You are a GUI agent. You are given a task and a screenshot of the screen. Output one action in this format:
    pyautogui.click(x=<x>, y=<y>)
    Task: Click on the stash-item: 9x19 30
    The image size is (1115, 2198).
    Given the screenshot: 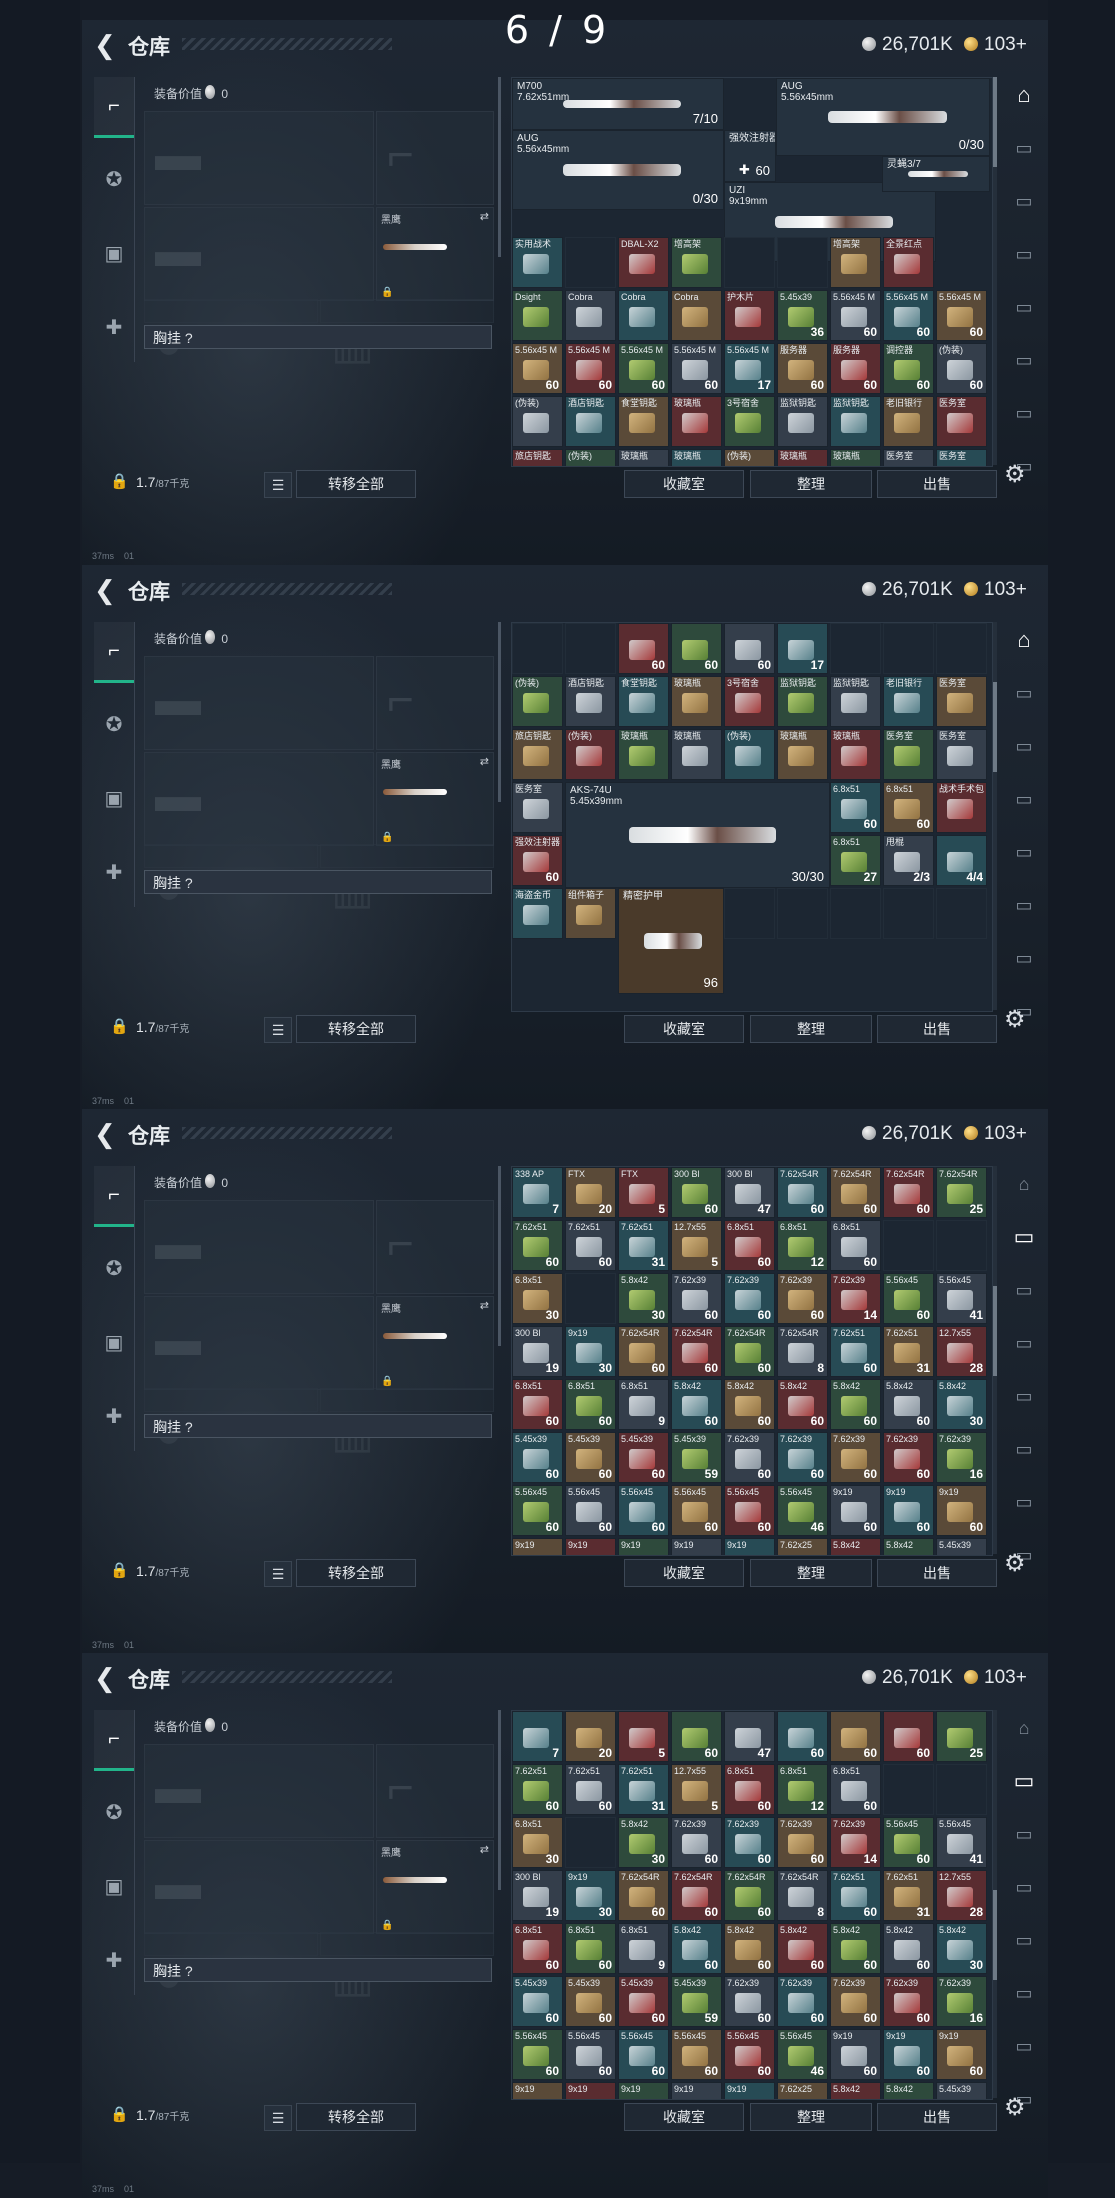 What is the action you would take?
    pyautogui.click(x=590, y=1351)
    